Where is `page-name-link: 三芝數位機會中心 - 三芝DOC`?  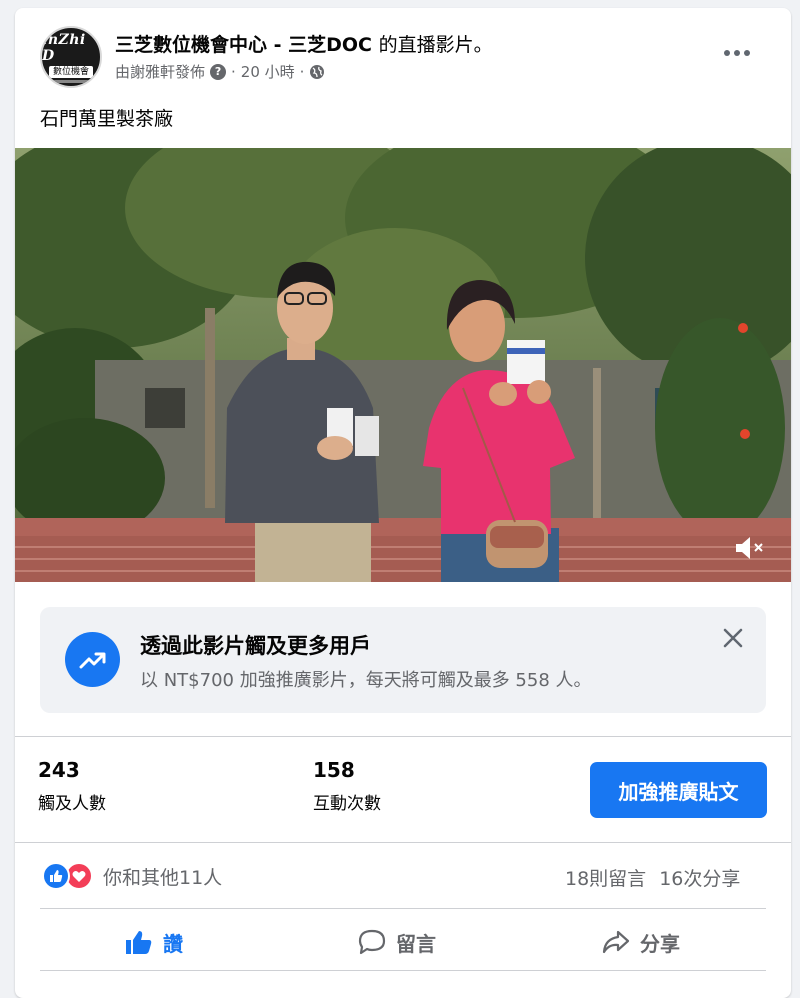 page-name-link: 三芝數位機會中心 - 三芝DOC is located at coordinates (243, 45).